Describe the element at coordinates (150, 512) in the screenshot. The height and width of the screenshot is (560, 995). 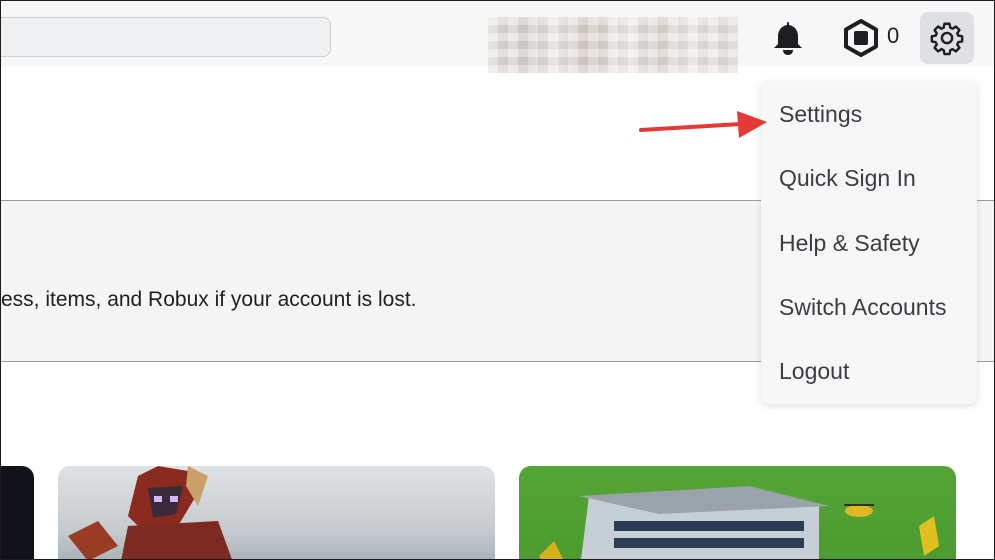
I see `game-thumbnail-hero` at that location.